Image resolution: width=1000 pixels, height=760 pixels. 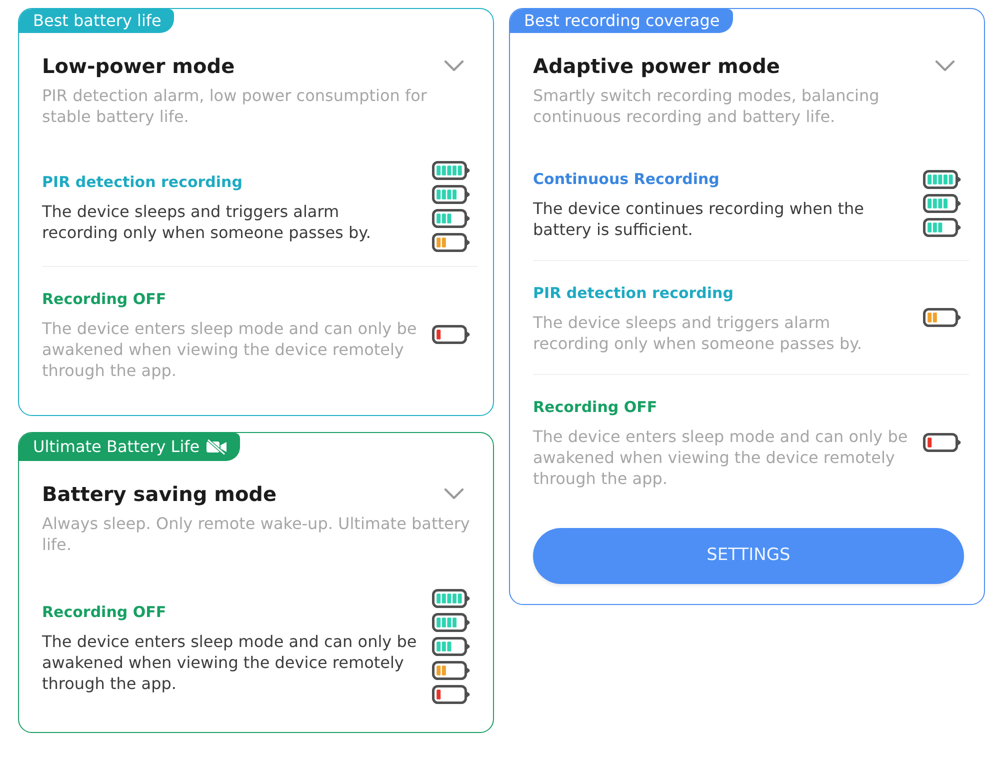 I want to click on tag-label: Ultimate Battery Life, so click(x=116, y=447).